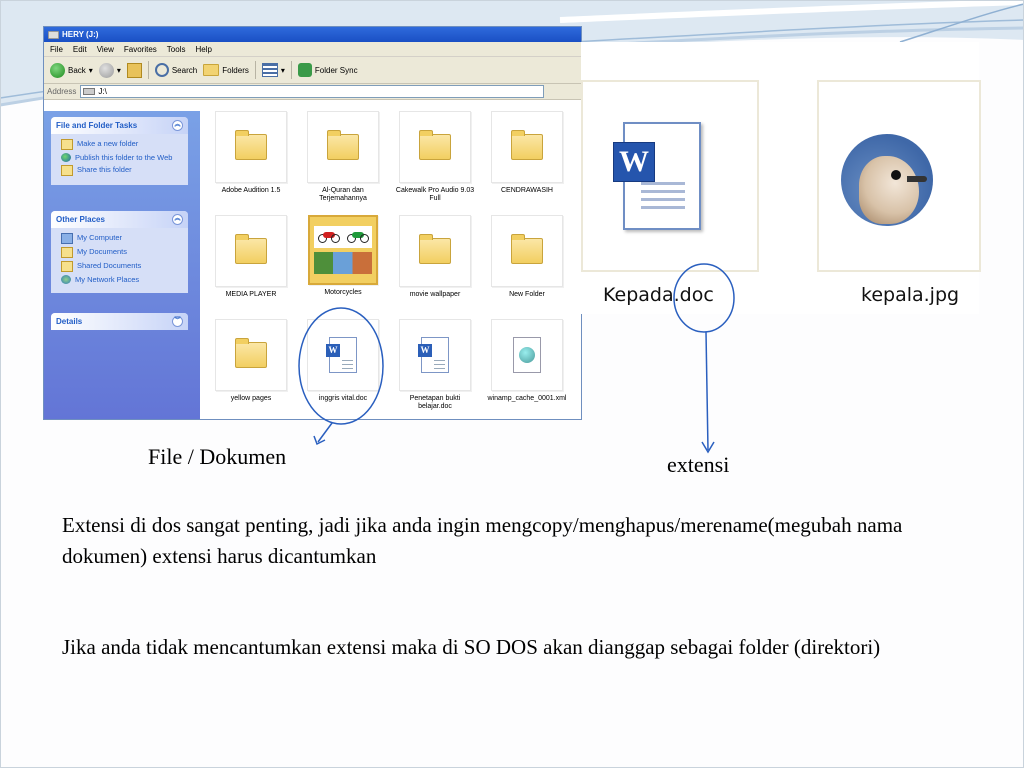  Describe the element at coordinates (121, 170) in the screenshot. I see `task-share-folder: Share this folder` at that location.